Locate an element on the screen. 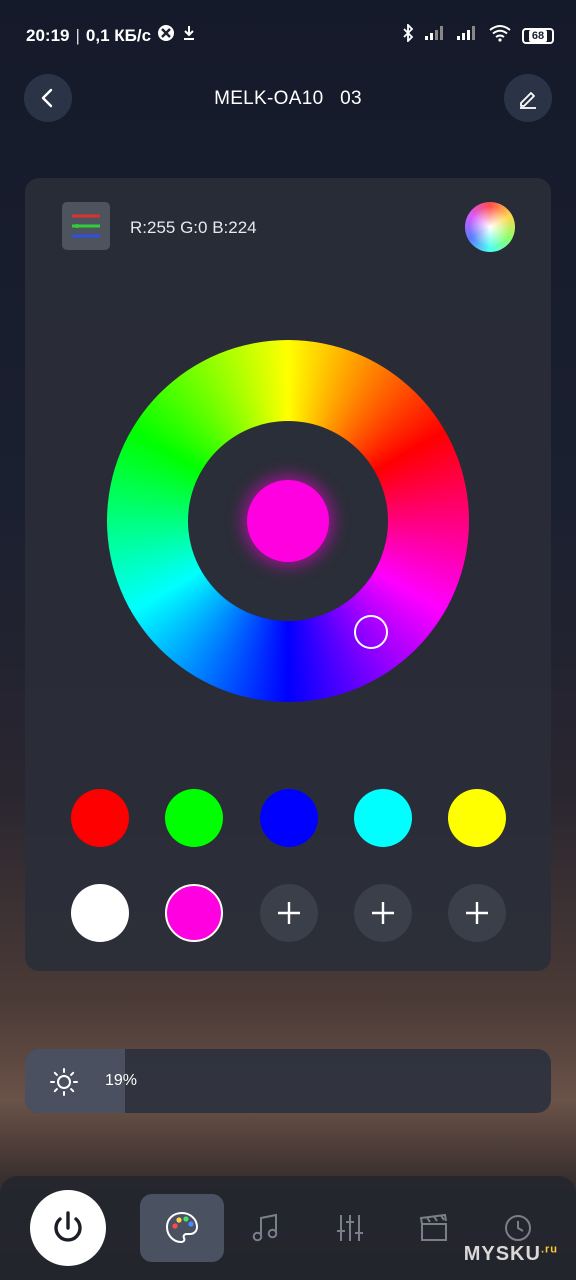  preset-color-magenta is located at coordinates (194, 913).